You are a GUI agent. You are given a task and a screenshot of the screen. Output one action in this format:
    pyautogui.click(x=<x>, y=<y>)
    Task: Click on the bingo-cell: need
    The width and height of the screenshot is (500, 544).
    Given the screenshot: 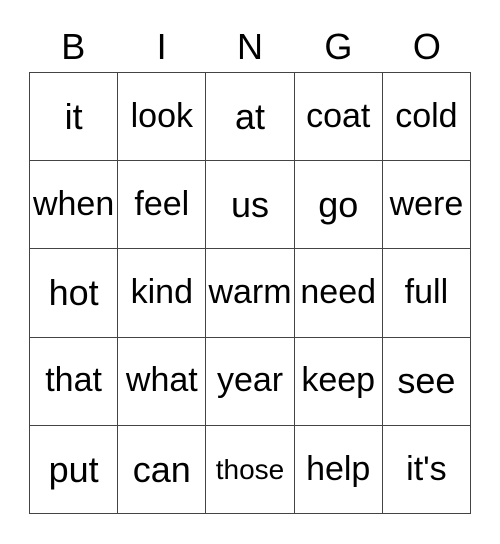 What is the action you would take?
    pyautogui.click(x=338, y=293)
    